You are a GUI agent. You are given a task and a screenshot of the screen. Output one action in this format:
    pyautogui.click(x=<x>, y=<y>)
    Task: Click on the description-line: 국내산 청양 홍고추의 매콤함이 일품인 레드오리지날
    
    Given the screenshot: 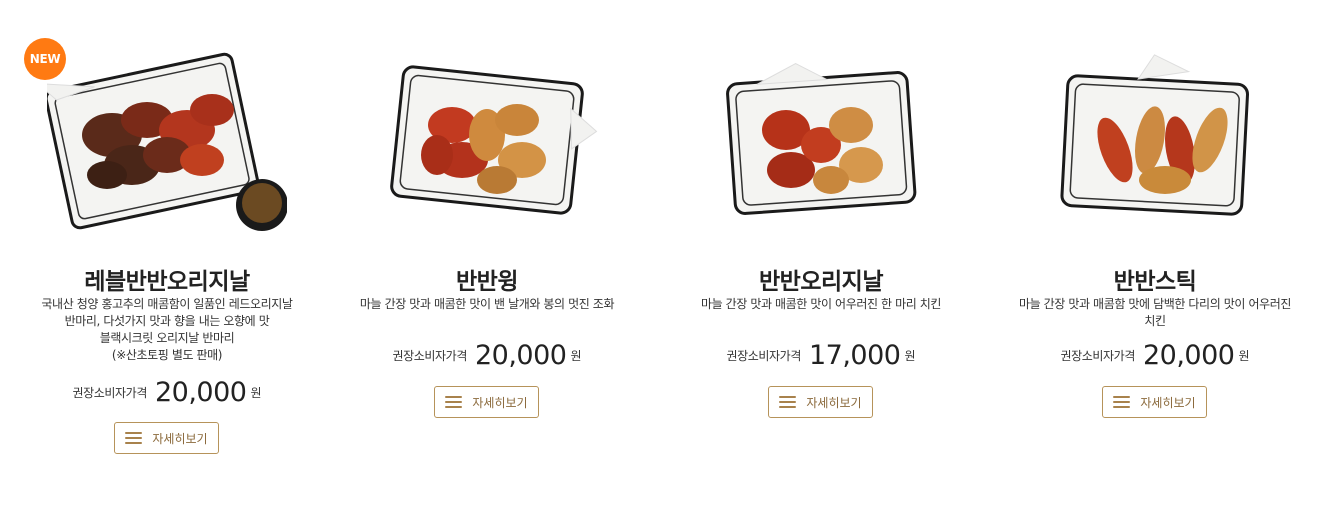 What is the action you would take?
    pyautogui.click(x=167, y=304)
    